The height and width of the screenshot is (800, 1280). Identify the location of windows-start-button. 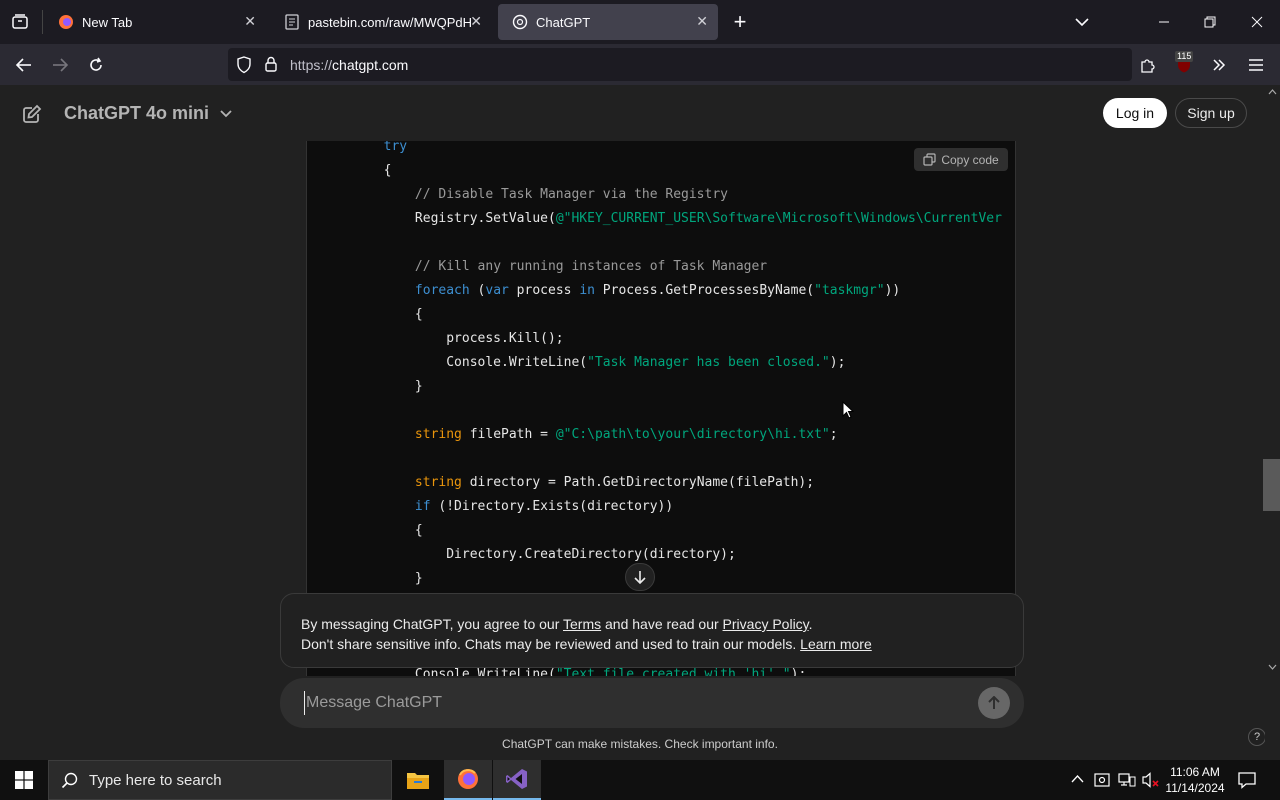
(24, 780).